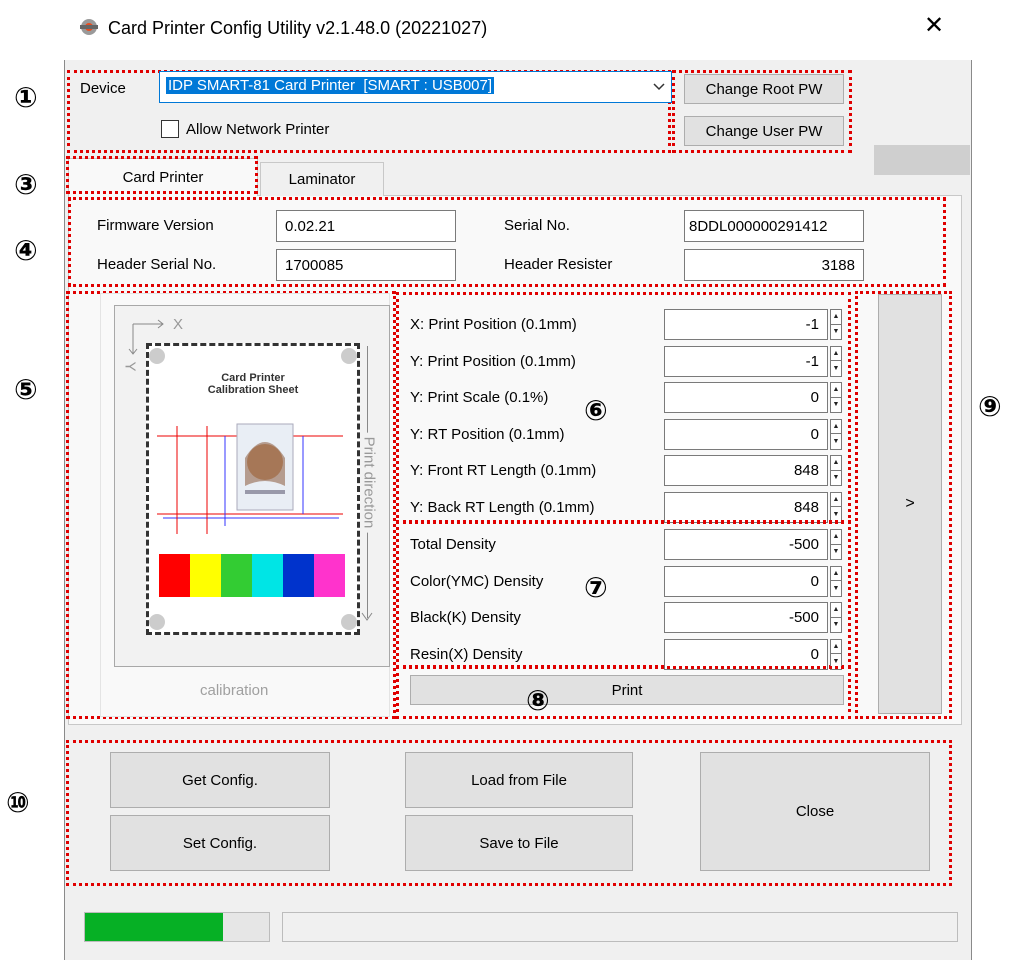  What do you see at coordinates (369, 482) in the screenshot?
I see `print-direction-label: Print direction` at bounding box center [369, 482].